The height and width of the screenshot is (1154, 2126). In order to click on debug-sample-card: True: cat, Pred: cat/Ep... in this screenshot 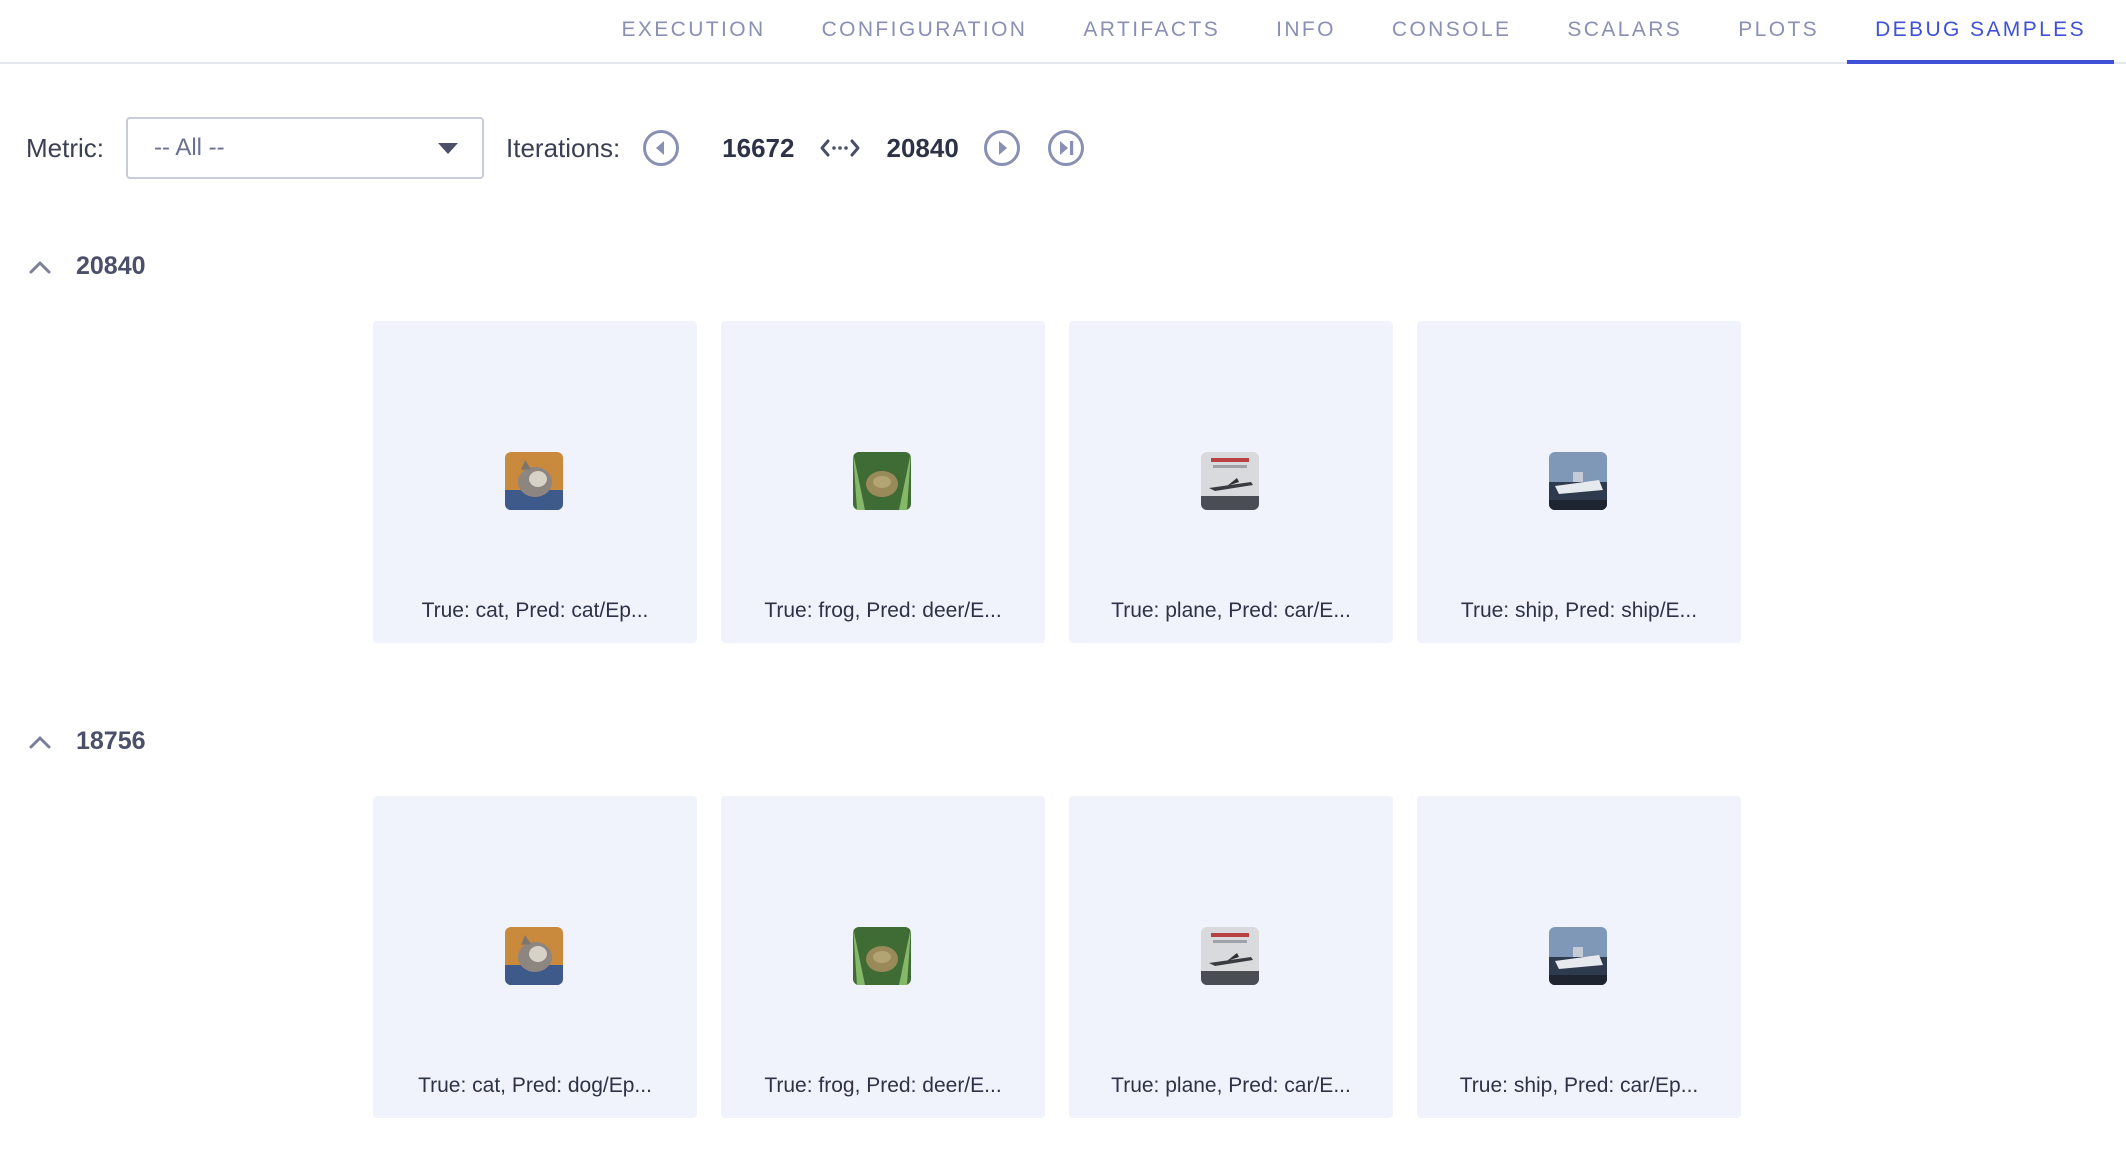, I will do `click(535, 482)`.